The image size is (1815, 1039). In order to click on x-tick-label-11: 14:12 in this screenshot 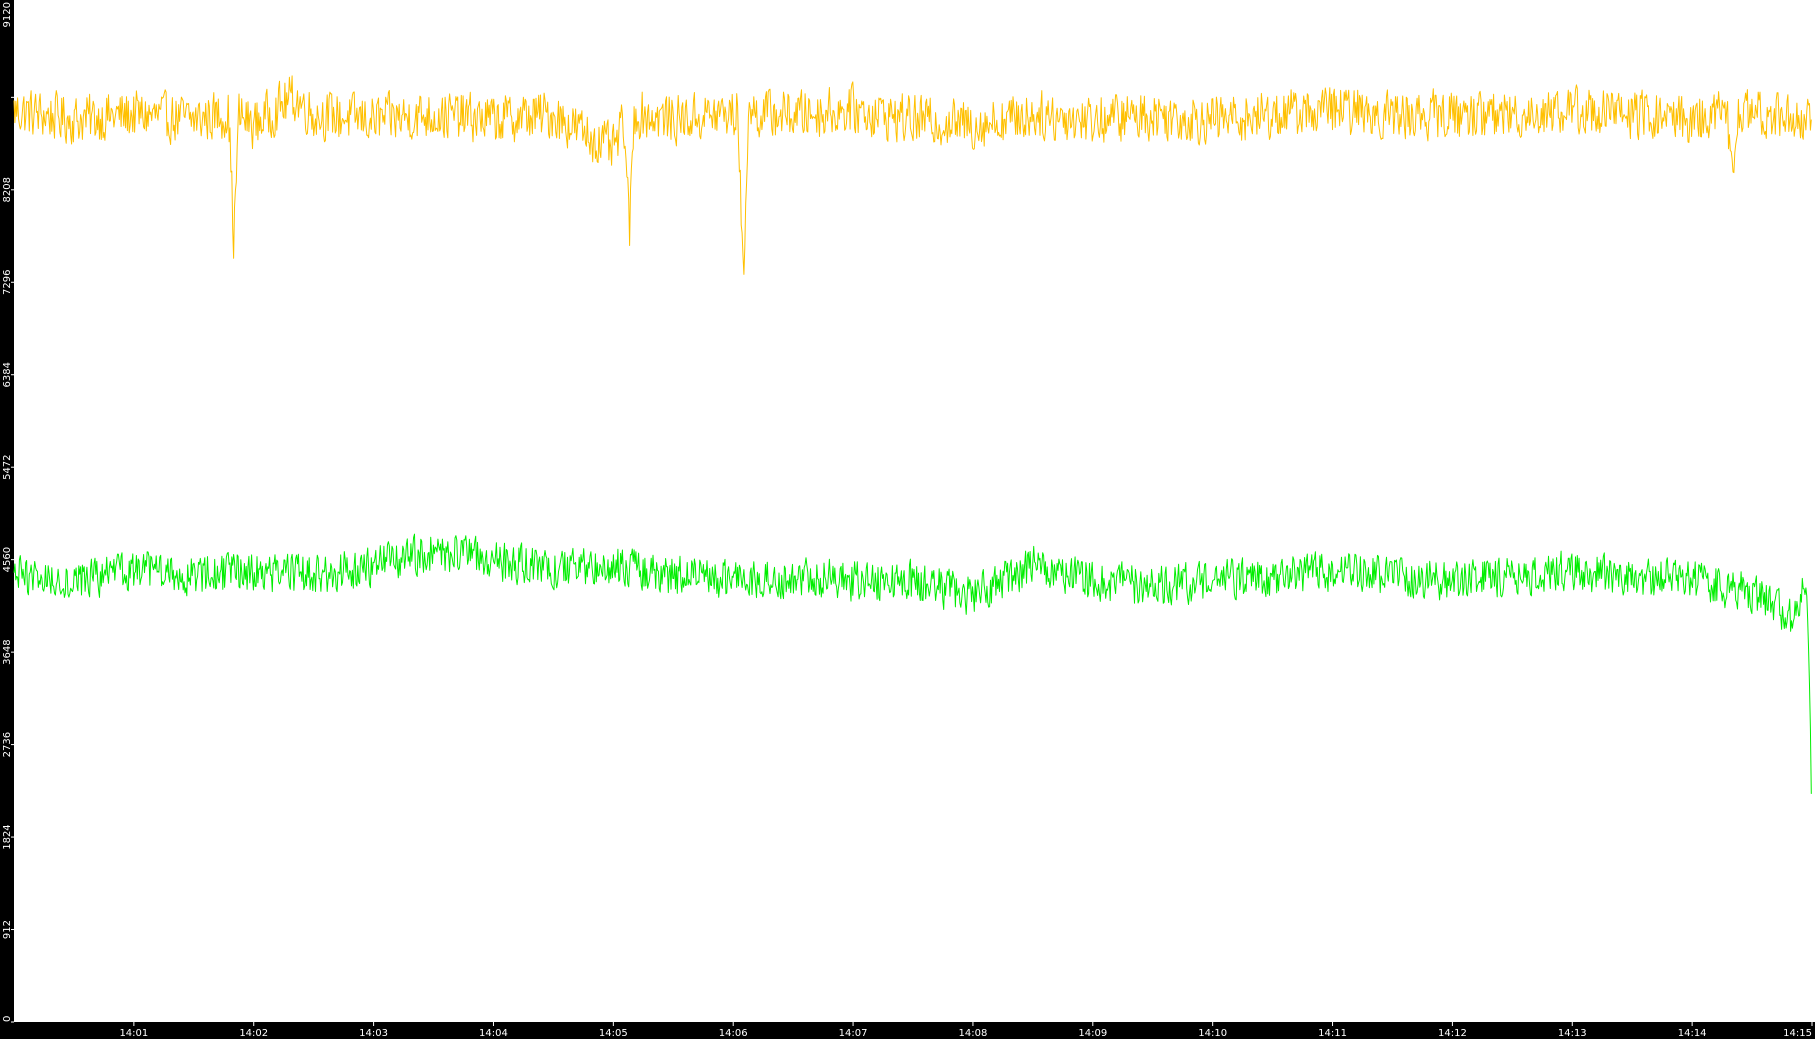, I will do `click(1452, 1033)`.